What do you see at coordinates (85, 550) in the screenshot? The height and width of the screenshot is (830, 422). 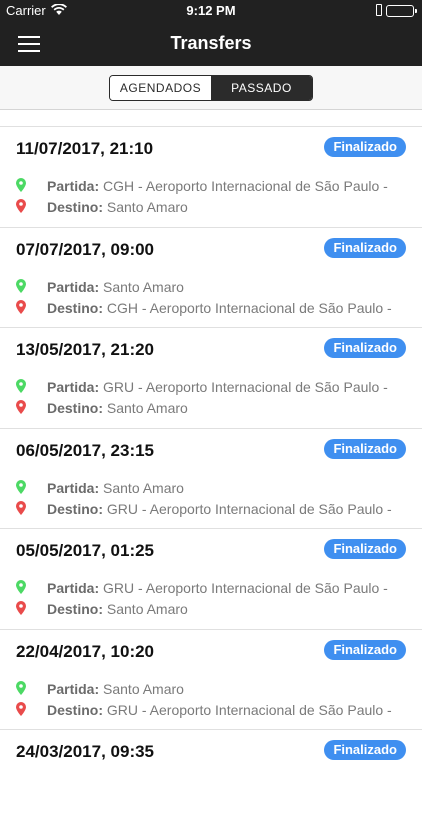 I see `transfer-datetime: 05/05/2017, 01:25` at bounding box center [85, 550].